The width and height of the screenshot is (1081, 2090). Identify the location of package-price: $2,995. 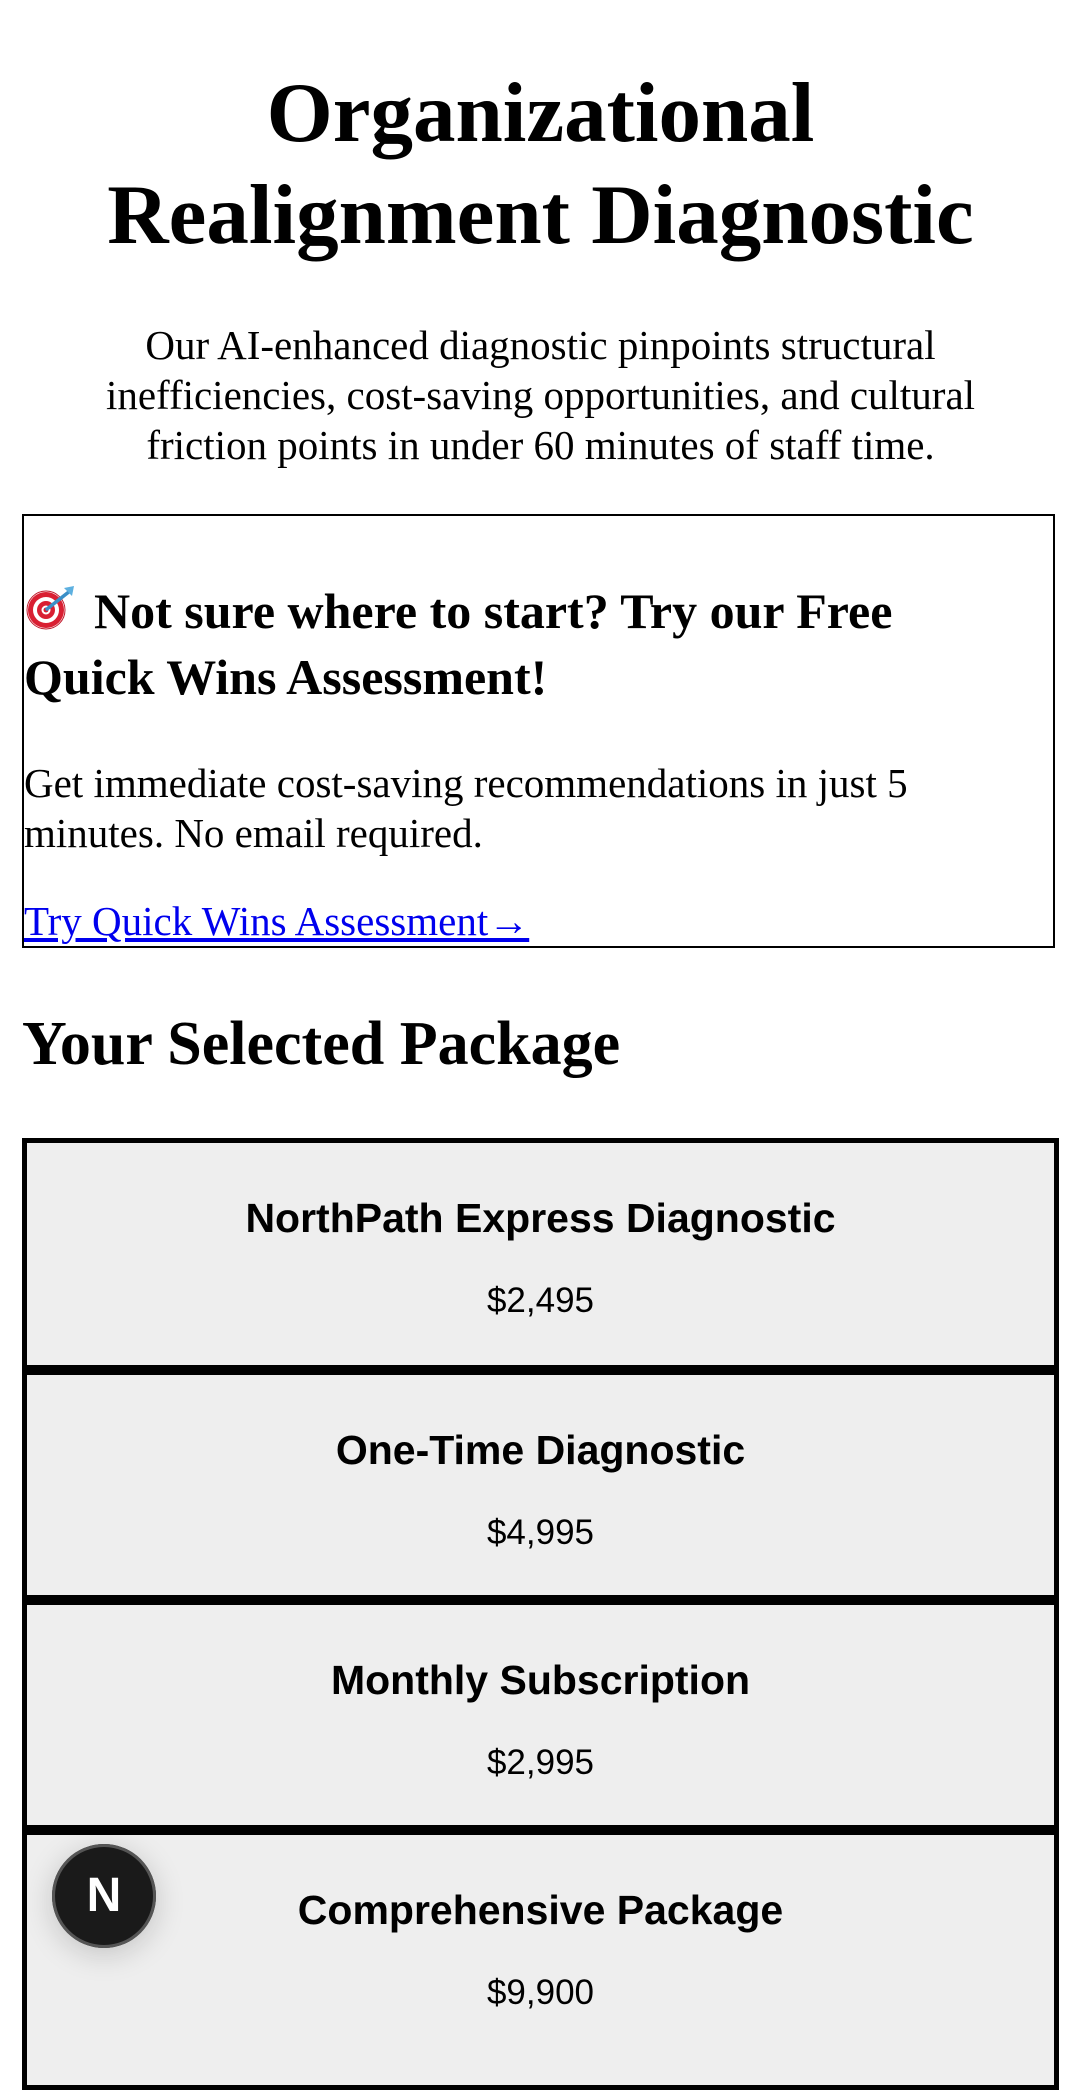
(540, 1762).